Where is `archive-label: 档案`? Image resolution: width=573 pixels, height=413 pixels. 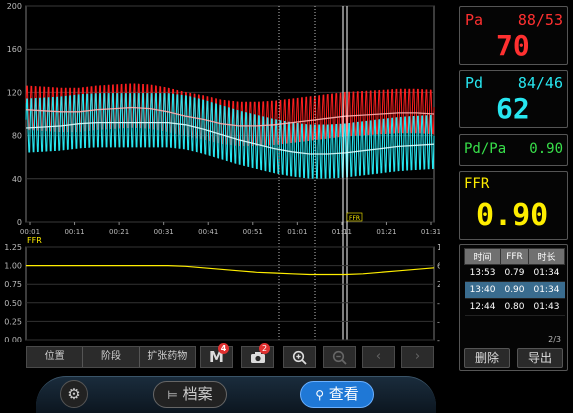
archive-label: 档案 is located at coordinates (197, 394).